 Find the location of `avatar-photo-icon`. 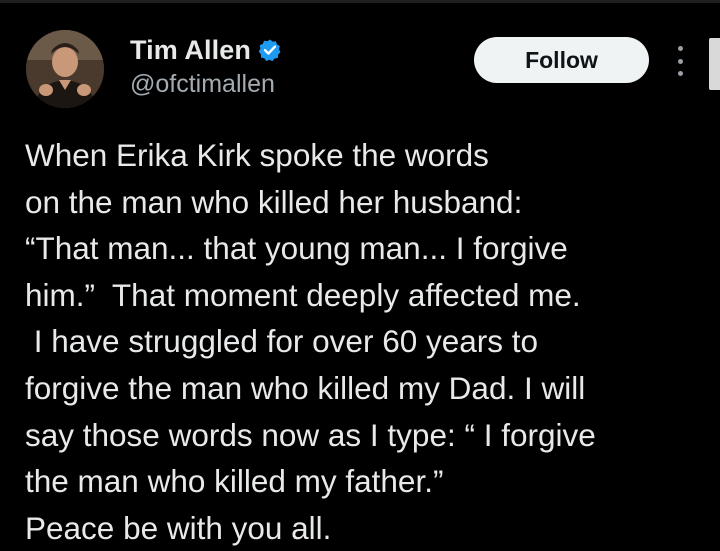

avatar-photo-icon is located at coordinates (65, 69).